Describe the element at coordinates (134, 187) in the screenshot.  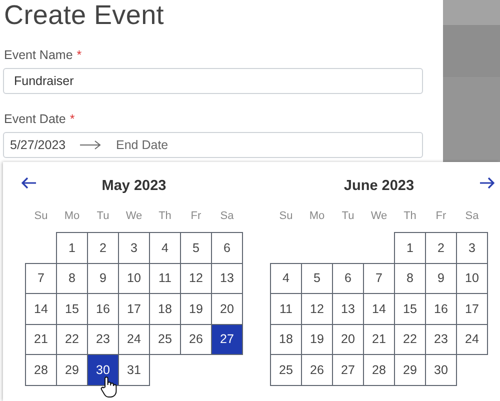
I see `month-title: May 2023` at that location.